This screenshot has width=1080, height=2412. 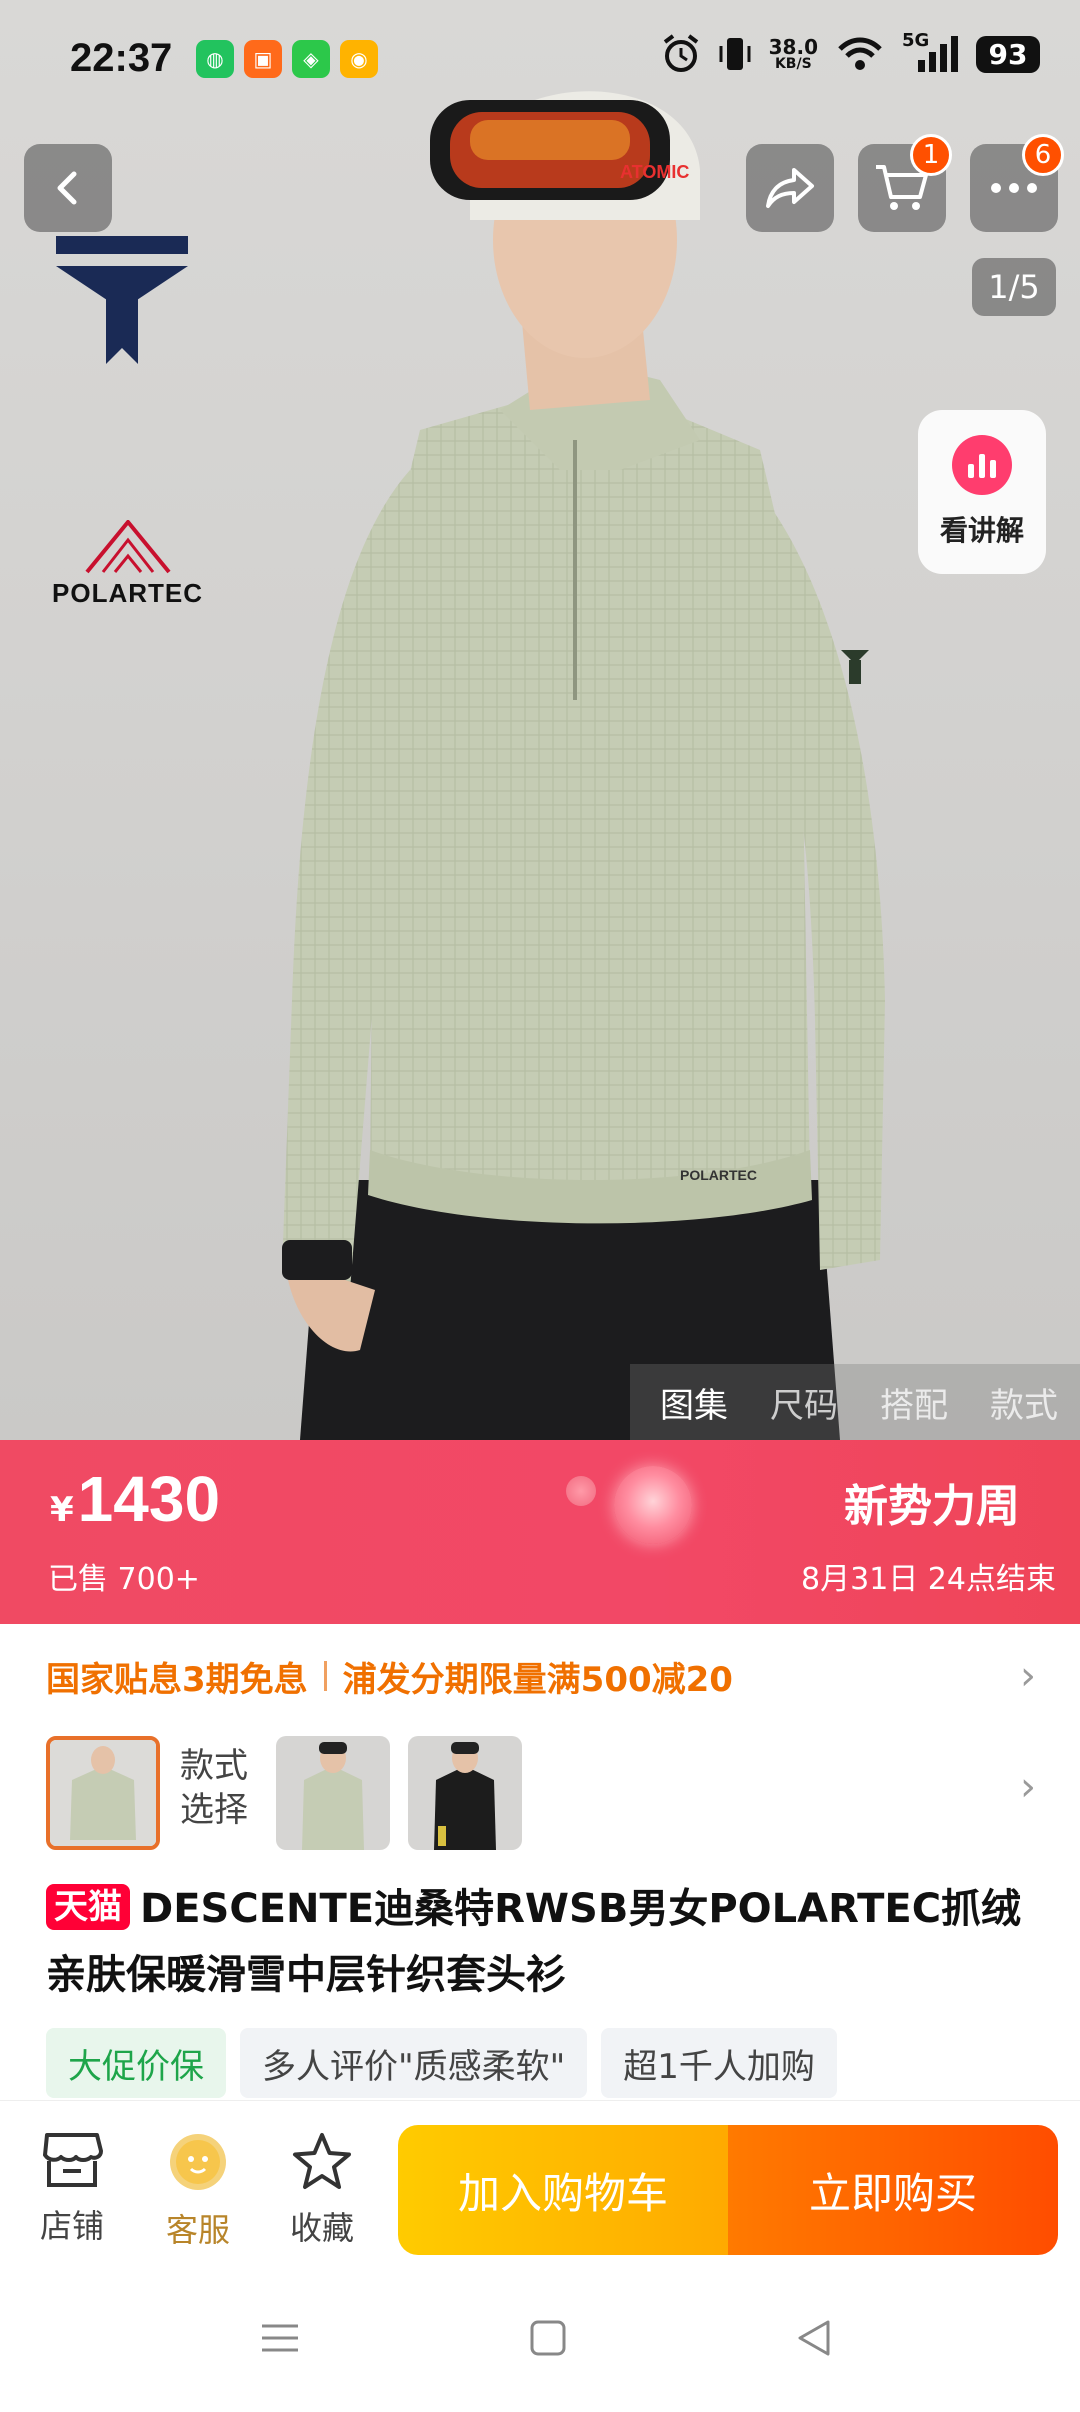 What do you see at coordinates (893, 2190) in the screenshot?
I see `buy-now-button: 立即购买` at bounding box center [893, 2190].